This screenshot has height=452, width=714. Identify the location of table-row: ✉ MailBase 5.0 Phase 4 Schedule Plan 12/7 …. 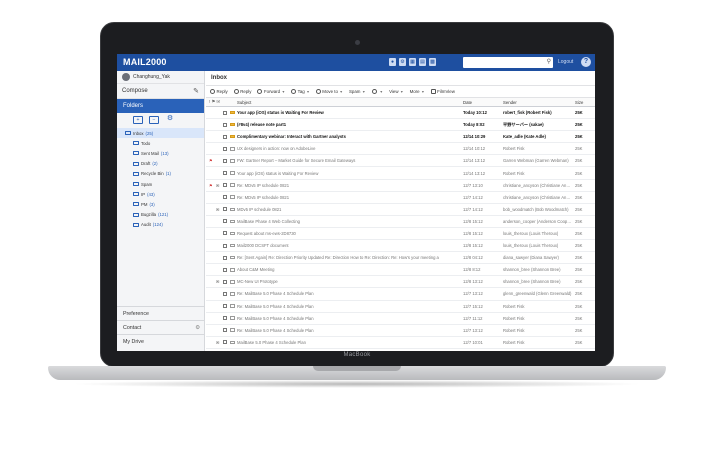
(400, 343).